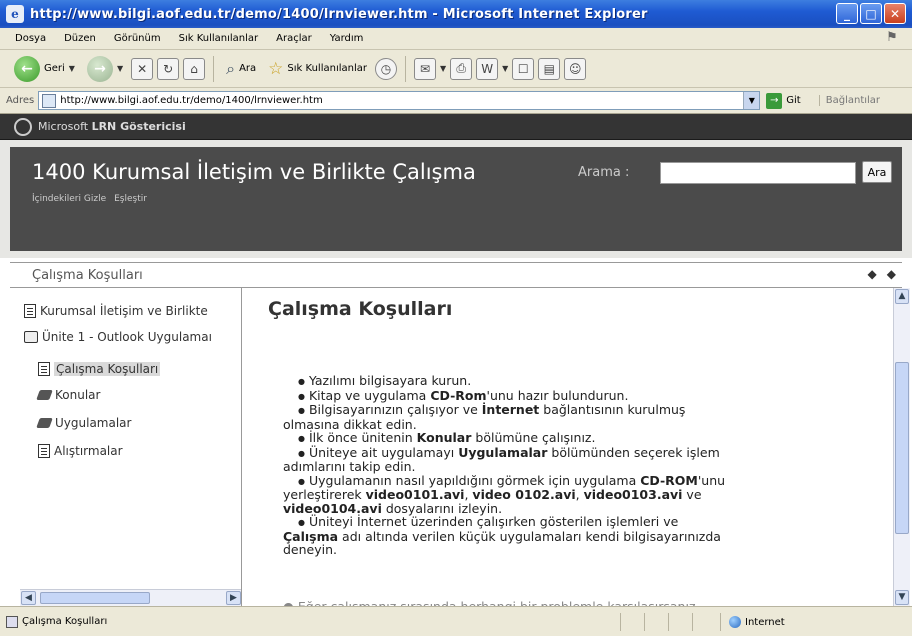  What do you see at coordinates (456, 127) in the screenshot?
I see `lrn-viewer-header: Microsoft LRN Göstericisi` at bounding box center [456, 127].